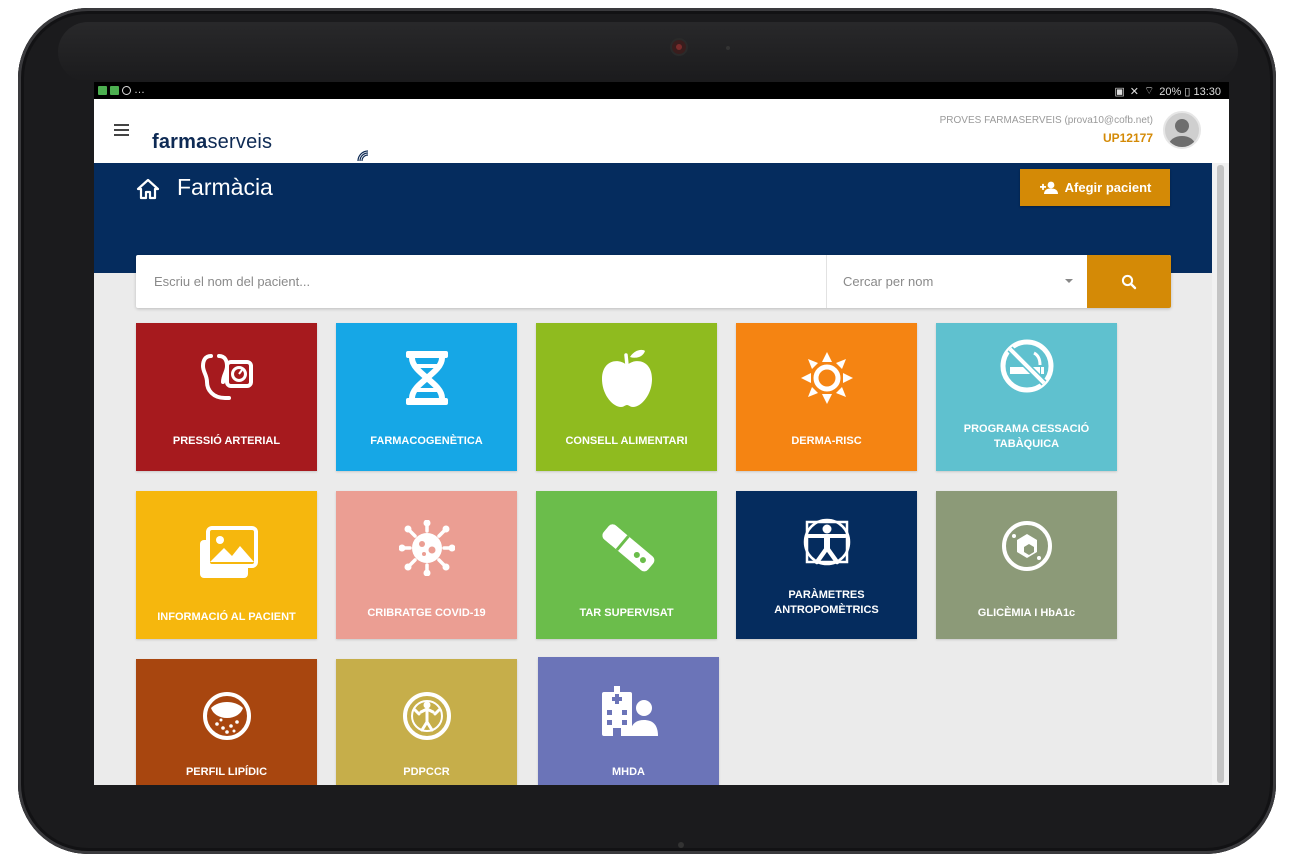 This screenshot has height=858, width=1293. Describe the element at coordinates (826, 440) in the screenshot. I see `tile-label: DERMA-RISC` at that location.